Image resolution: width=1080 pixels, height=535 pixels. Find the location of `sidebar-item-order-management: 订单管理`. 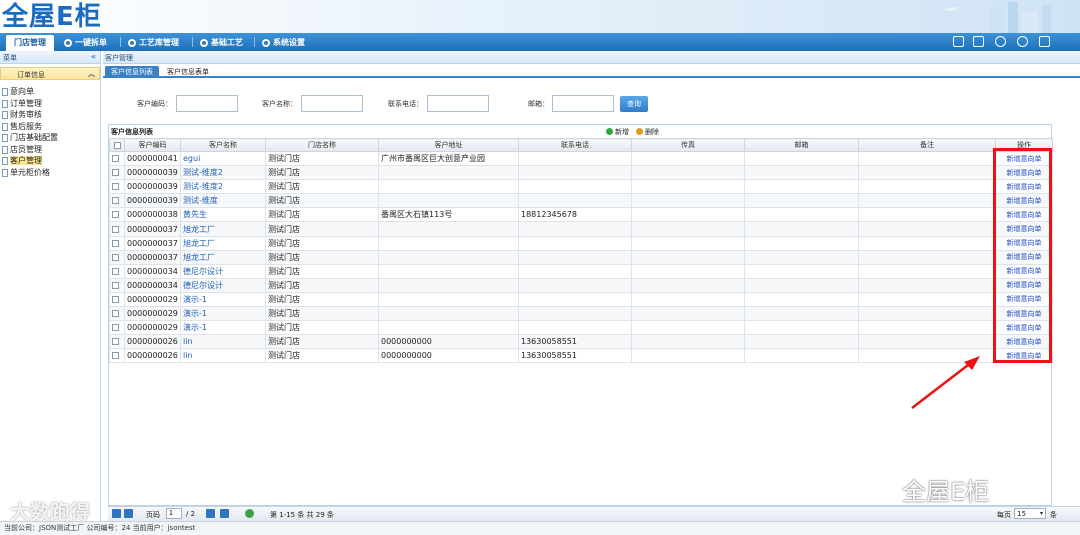

sidebar-item-order-management: 订单管理 is located at coordinates (50, 104).